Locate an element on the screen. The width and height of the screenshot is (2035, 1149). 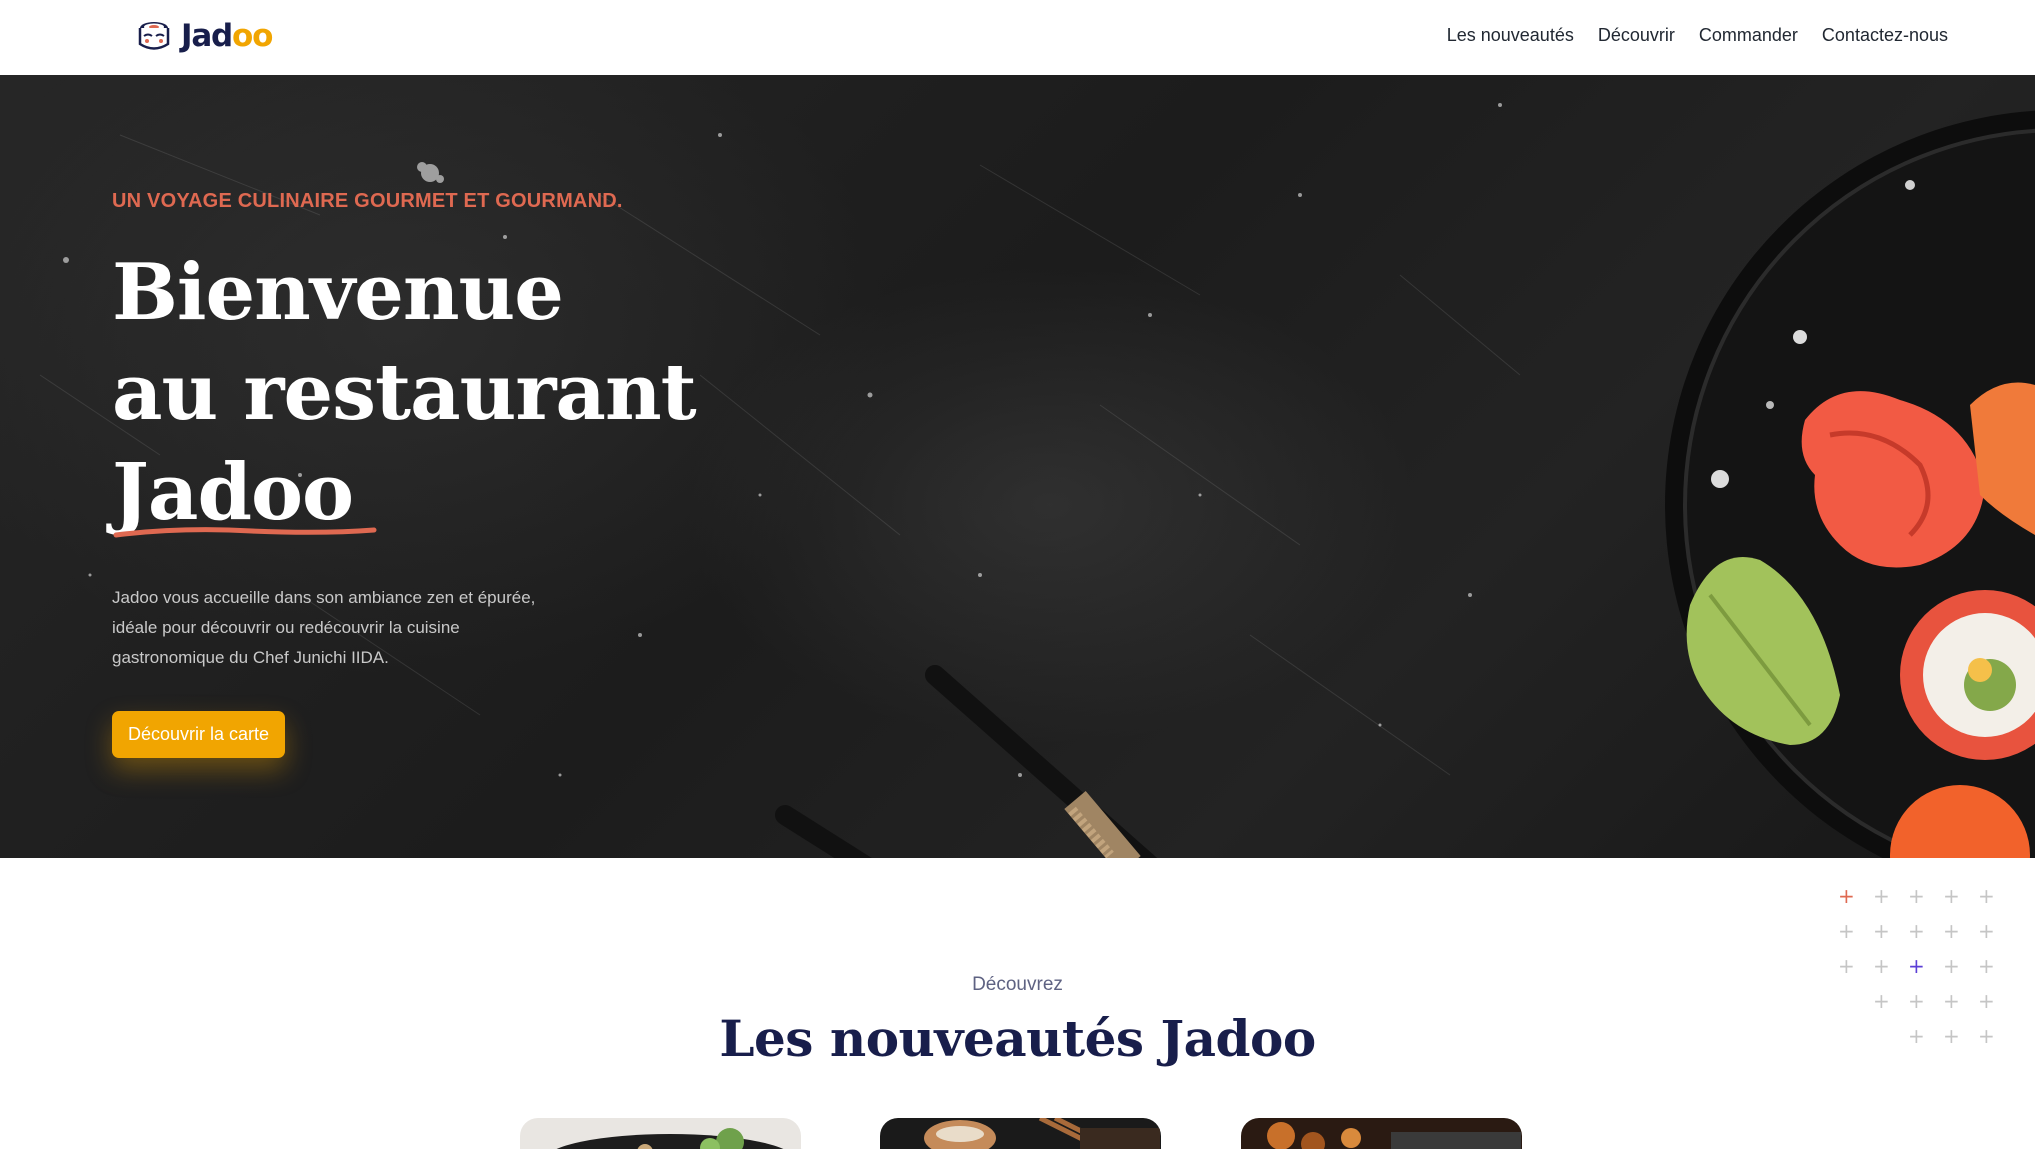
hero-title: Bienvenue au restaurant Jadoo is located at coordinates (432, 393).